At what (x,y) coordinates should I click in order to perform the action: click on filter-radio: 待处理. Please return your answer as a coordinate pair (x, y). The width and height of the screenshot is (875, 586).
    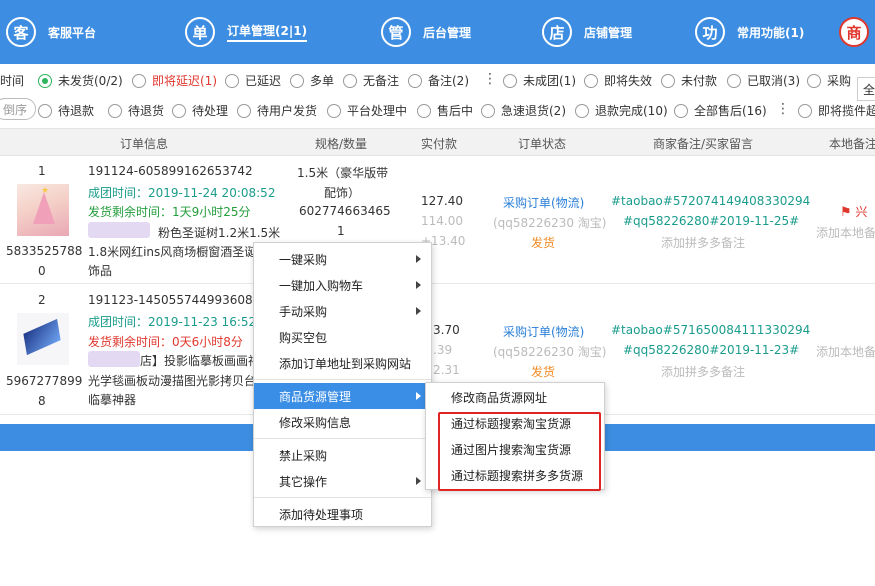
    Looking at the image, I should click on (200, 110).